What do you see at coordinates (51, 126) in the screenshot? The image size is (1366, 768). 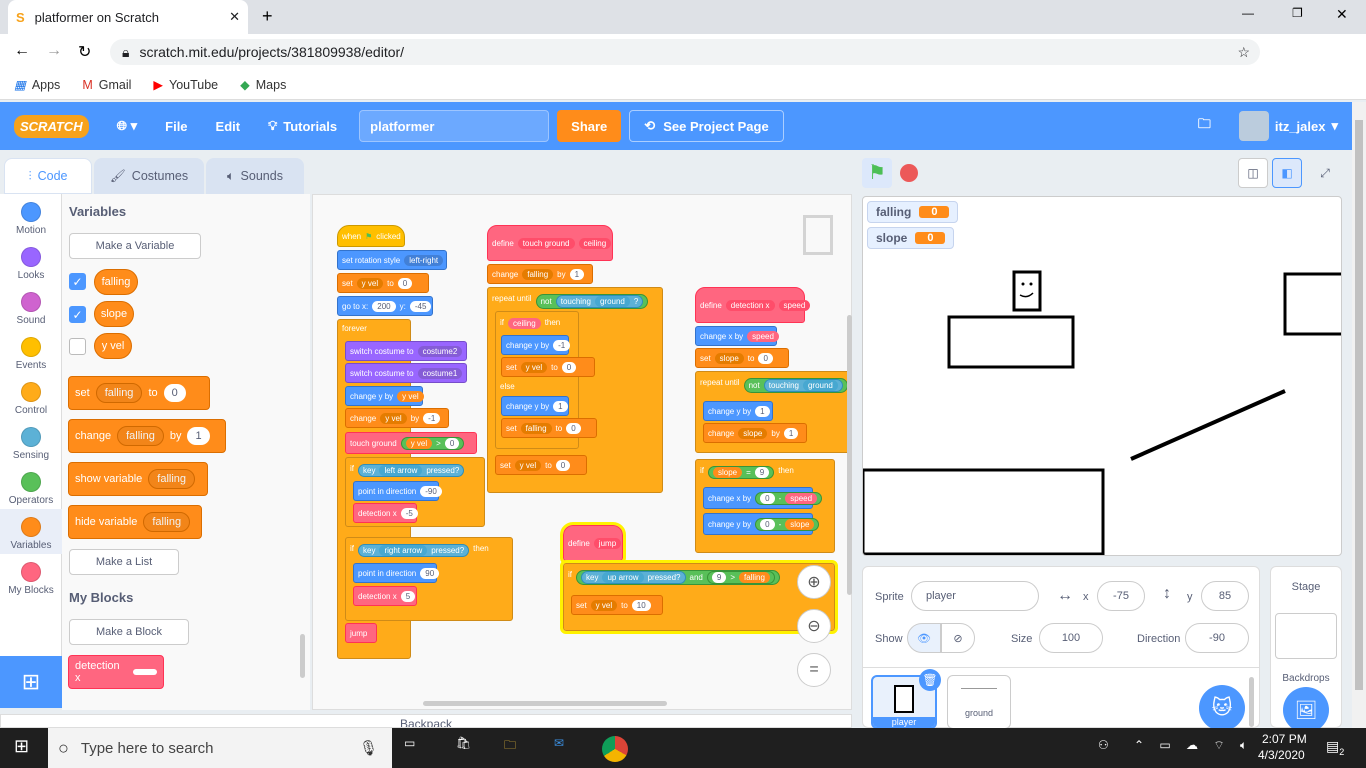 I see `scratch-logo: SCRATCH` at bounding box center [51, 126].